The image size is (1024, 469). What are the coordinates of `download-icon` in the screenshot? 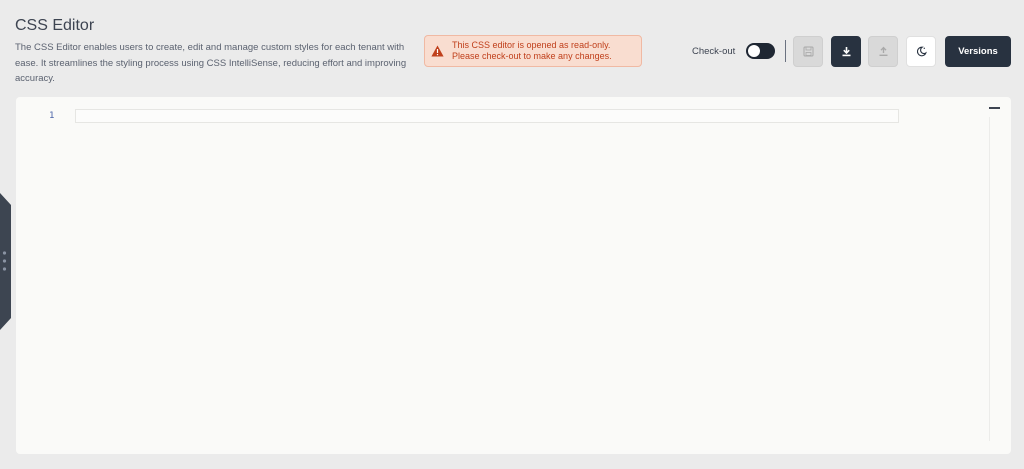 It's located at (846, 52).